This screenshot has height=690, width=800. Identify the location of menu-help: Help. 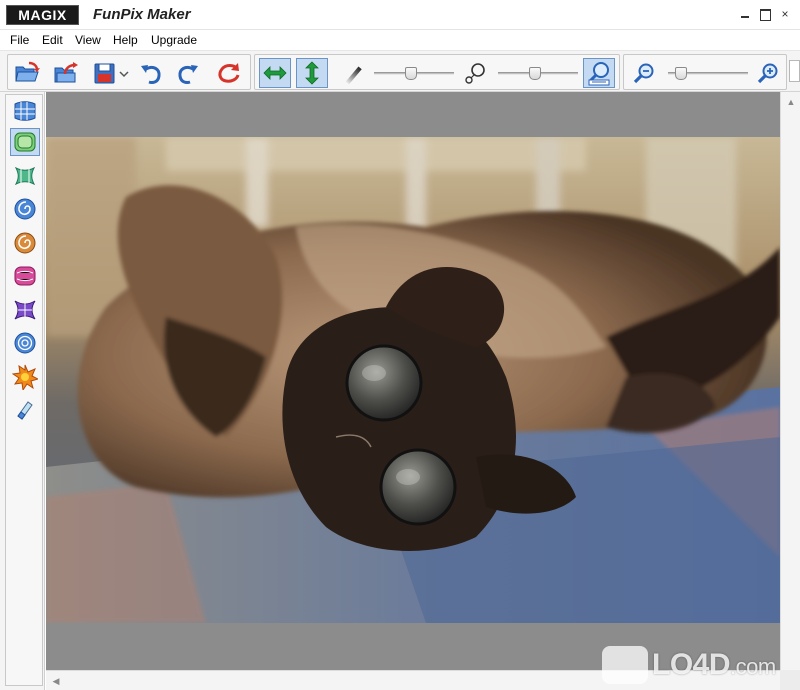
(125, 40).